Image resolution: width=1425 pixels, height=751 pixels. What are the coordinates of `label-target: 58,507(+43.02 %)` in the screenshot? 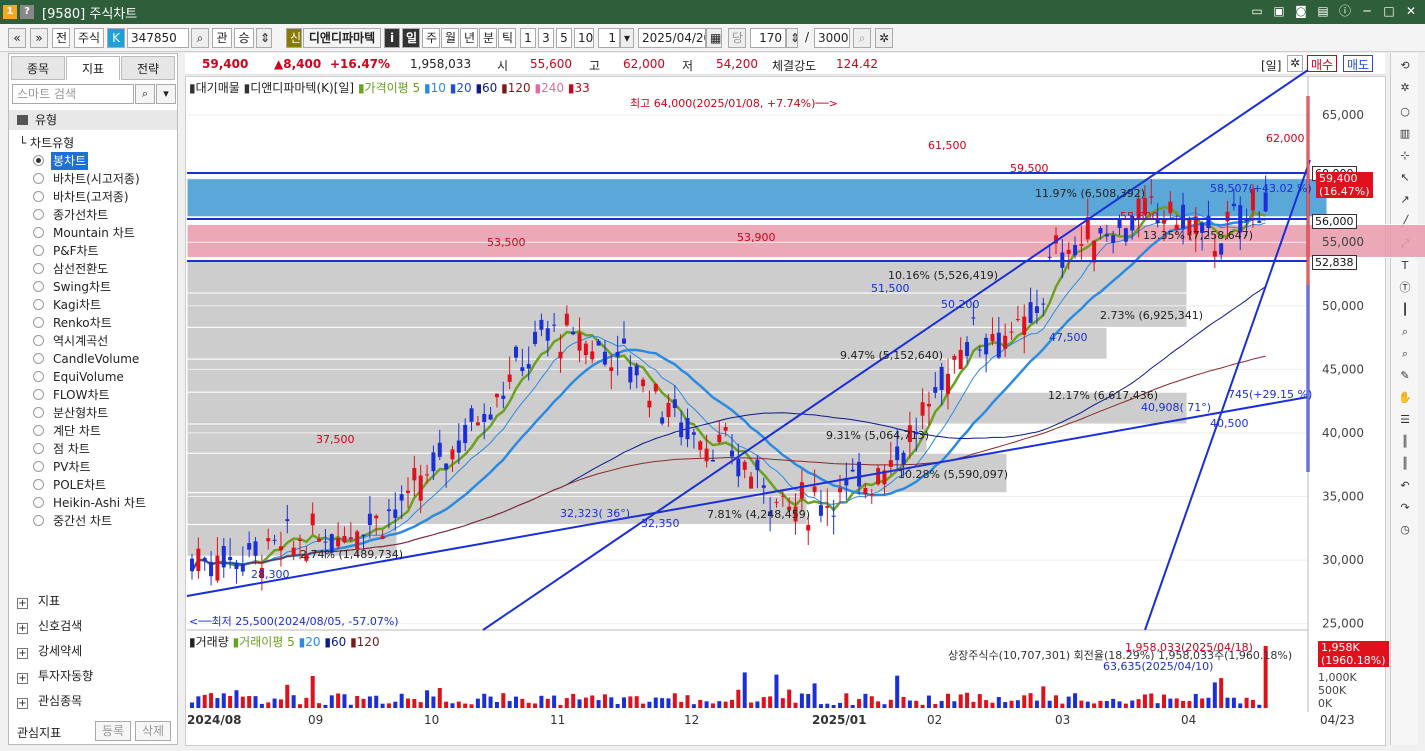 It's located at (1261, 188).